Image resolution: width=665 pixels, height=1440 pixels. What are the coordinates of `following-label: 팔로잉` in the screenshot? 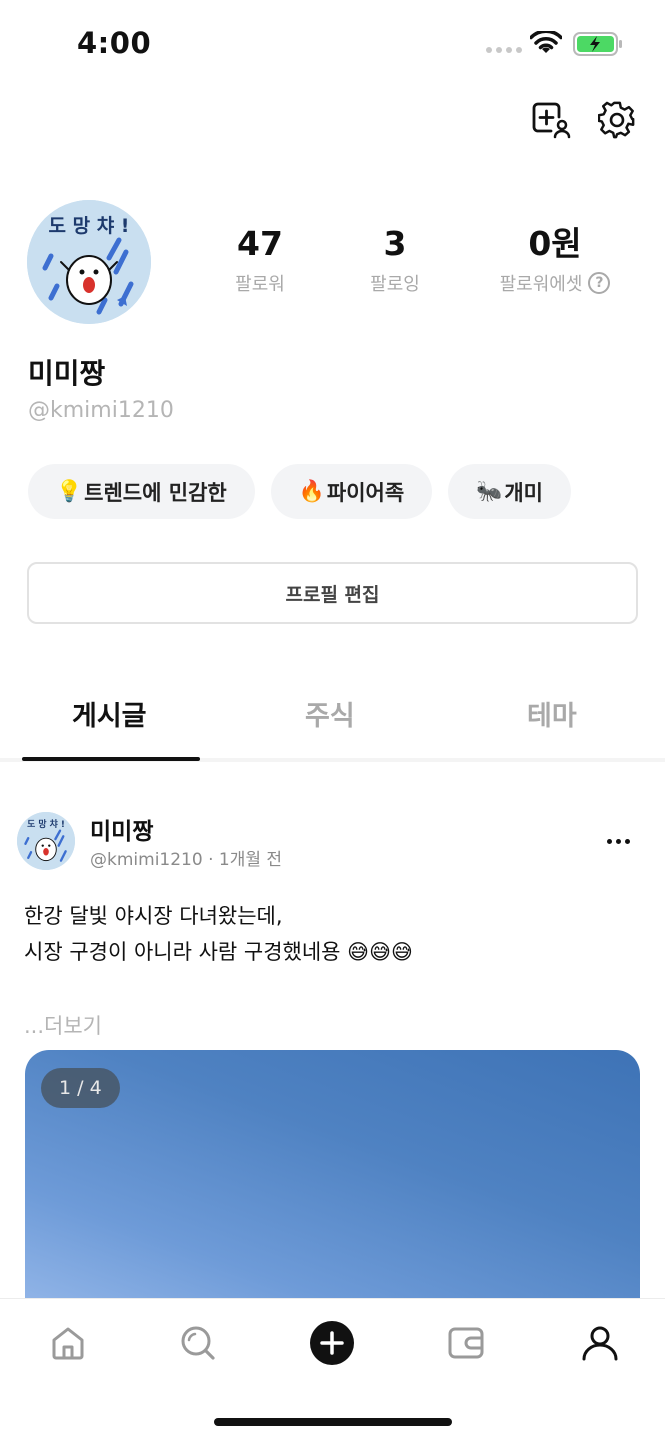 It's located at (395, 284).